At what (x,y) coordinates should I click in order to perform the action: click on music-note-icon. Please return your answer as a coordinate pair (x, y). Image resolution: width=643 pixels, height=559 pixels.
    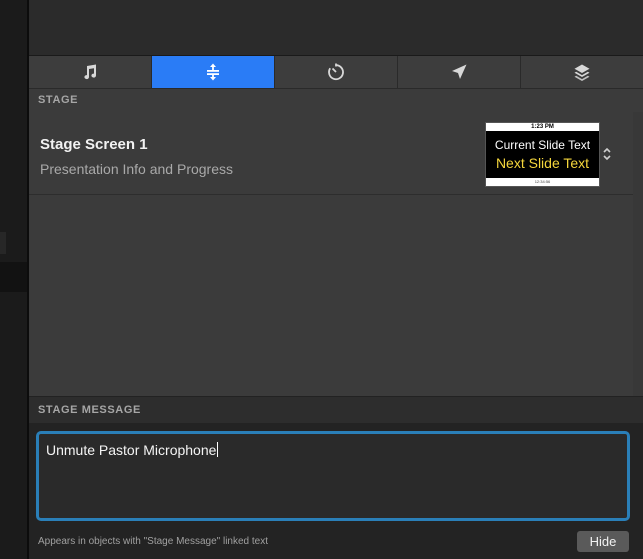
    Looking at the image, I should click on (90, 72).